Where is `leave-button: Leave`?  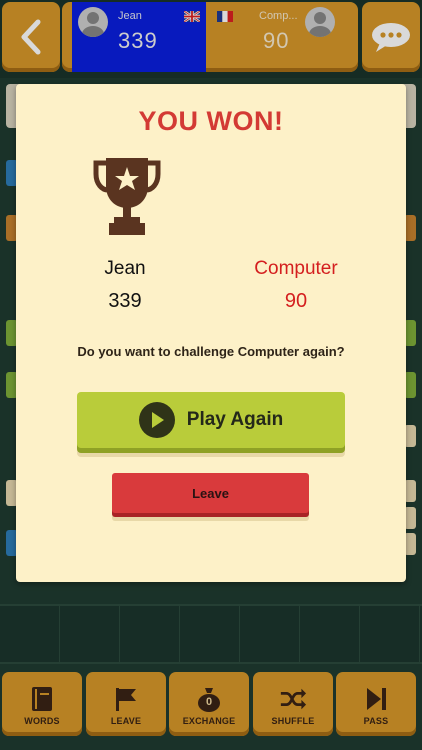 leave-button: Leave is located at coordinates (210, 493).